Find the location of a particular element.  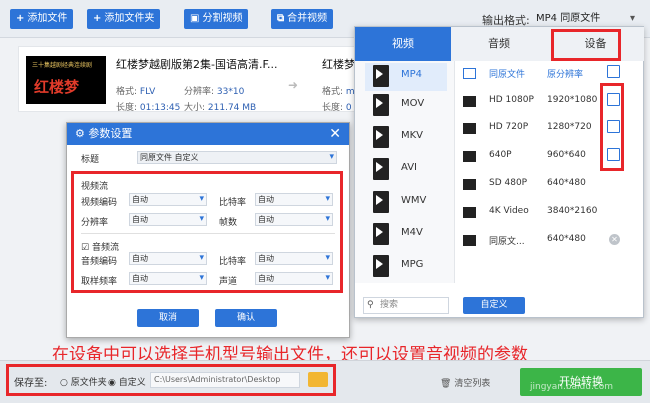

cancel-button: 取消 is located at coordinates (168, 318).